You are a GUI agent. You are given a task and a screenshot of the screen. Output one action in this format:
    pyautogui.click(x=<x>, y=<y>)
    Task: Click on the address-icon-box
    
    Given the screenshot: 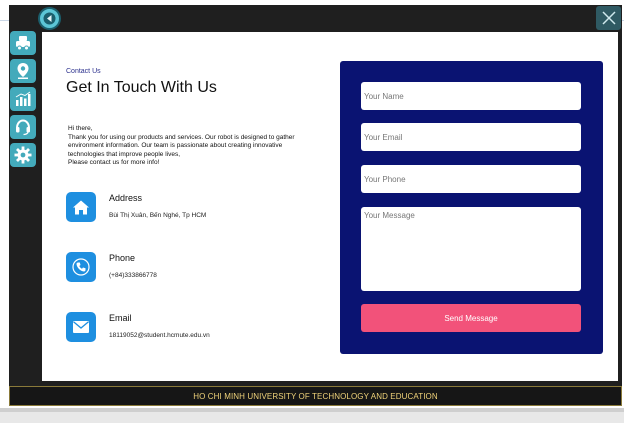 What is the action you would take?
    pyautogui.click(x=81, y=207)
    